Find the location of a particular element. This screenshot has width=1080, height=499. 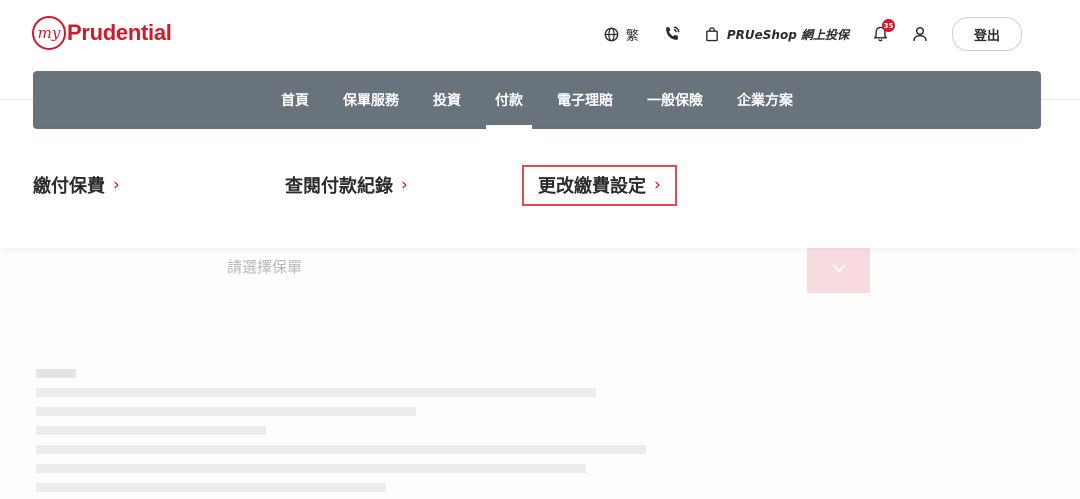

globe-icon is located at coordinates (611, 34).